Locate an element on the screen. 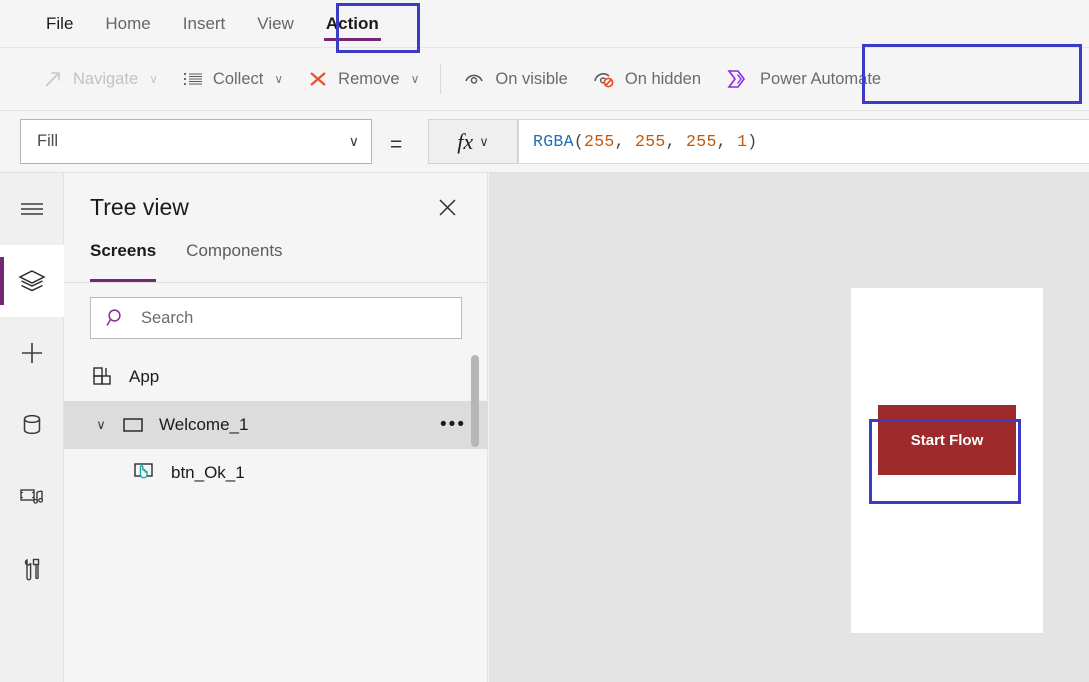 Image resolution: width=1089 pixels, height=682 pixels. tree-node-more-button: ••• is located at coordinates (453, 425).